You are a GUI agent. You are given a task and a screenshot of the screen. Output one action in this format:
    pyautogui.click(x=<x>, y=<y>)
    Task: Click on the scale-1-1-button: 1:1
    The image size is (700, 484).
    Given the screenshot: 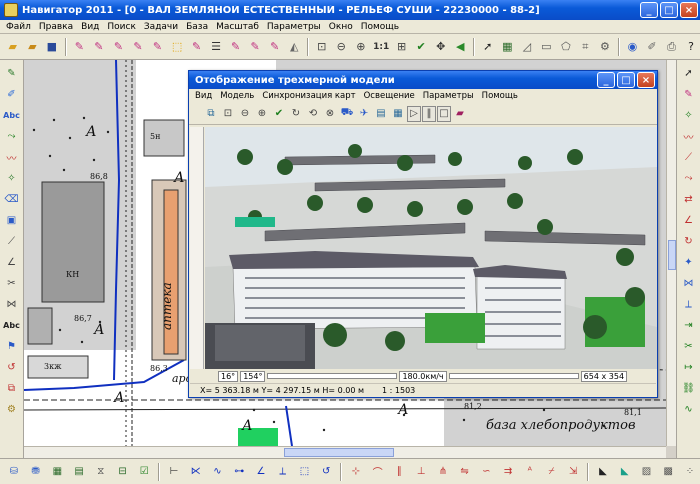 What is the action you would take?
    pyautogui.click(x=381, y=47)
    